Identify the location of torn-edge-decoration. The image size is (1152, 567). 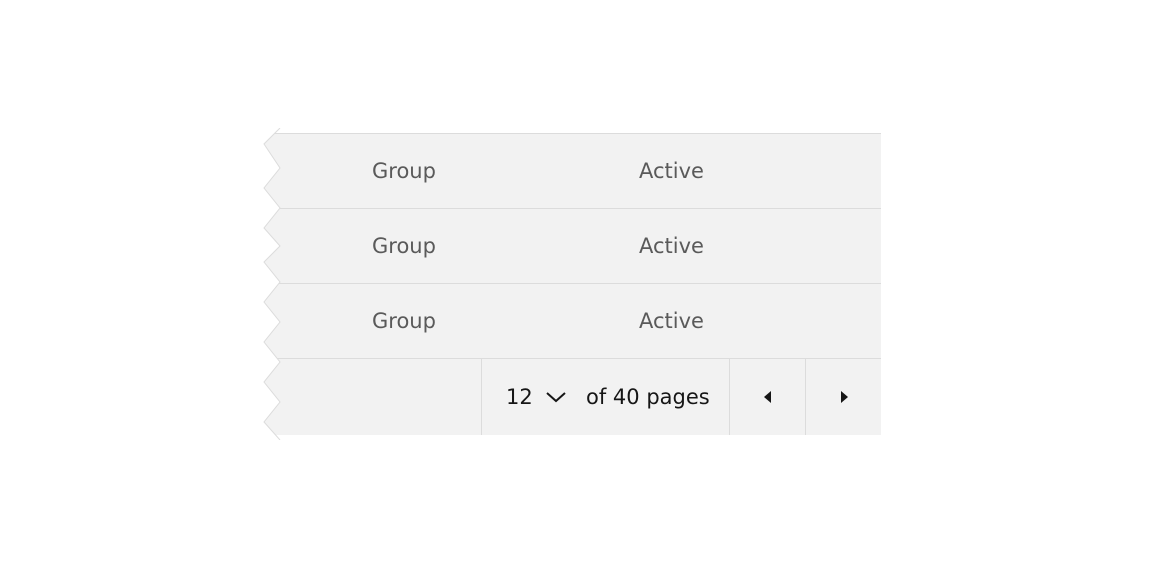
(271, 284).